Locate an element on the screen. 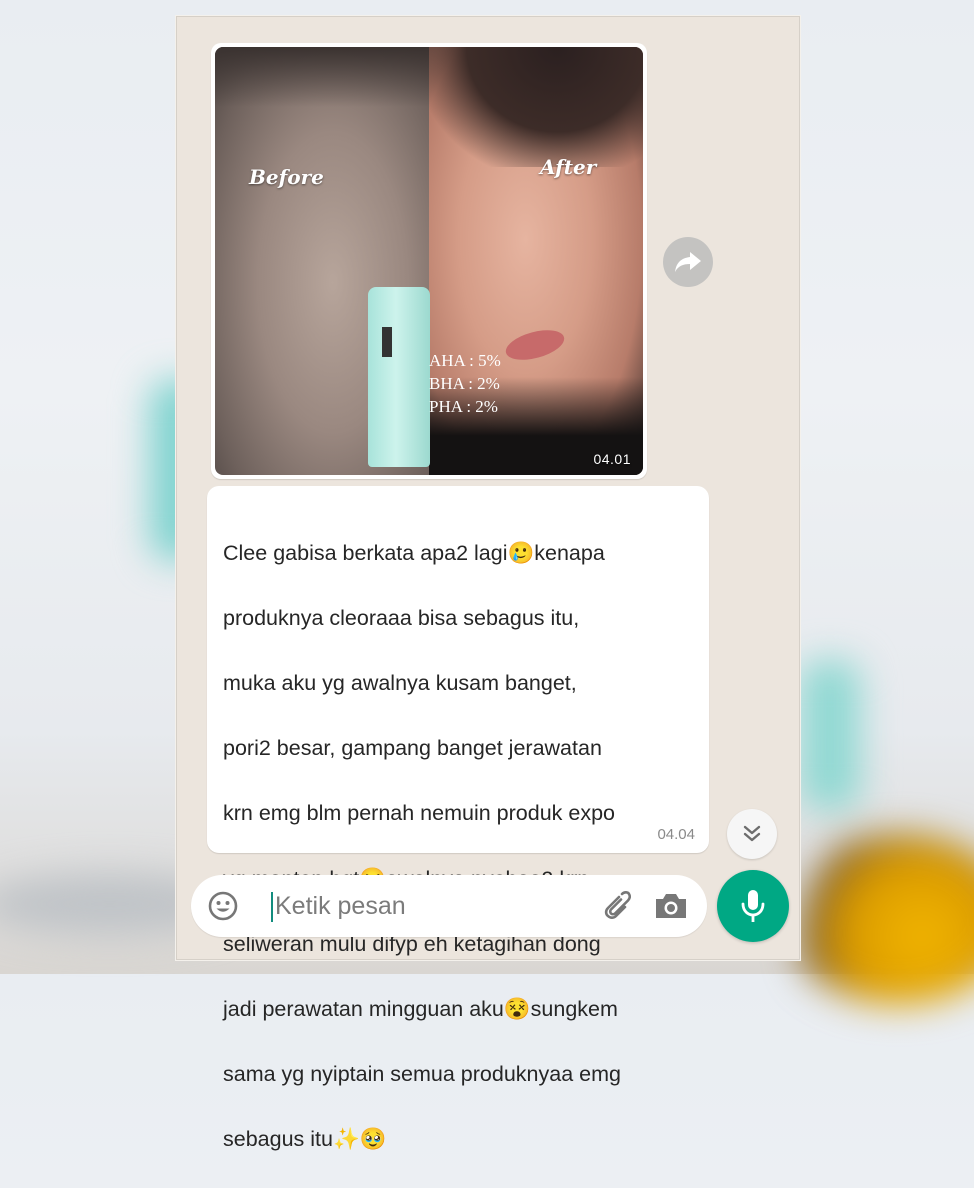 Image resolution: width=974 pixels, height=1188 pixels. after-label: After is located at coordinates (568, 167).